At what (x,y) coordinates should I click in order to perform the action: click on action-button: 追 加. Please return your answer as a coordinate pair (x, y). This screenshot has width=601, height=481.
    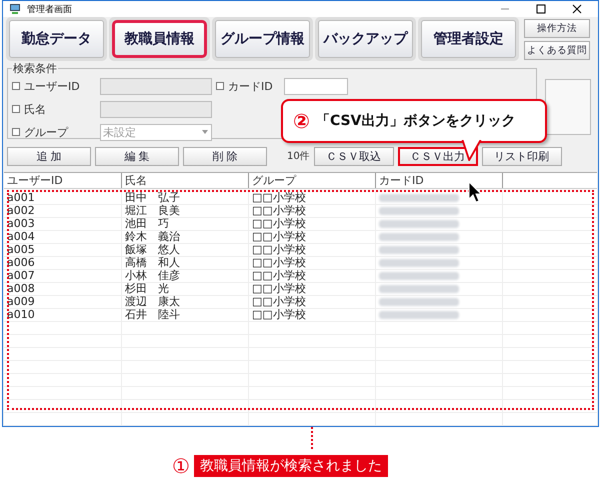
    Looking at the image, I should click on (49, 156).